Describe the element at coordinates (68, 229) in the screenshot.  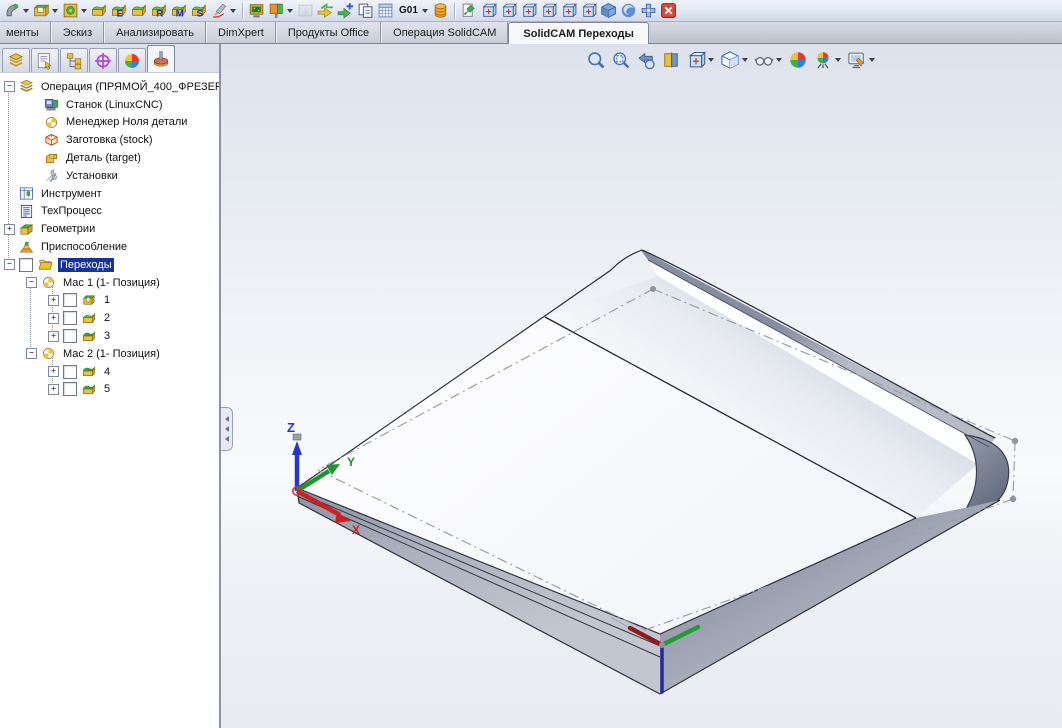
I see `tree-item-label: Геометрии` at that location.